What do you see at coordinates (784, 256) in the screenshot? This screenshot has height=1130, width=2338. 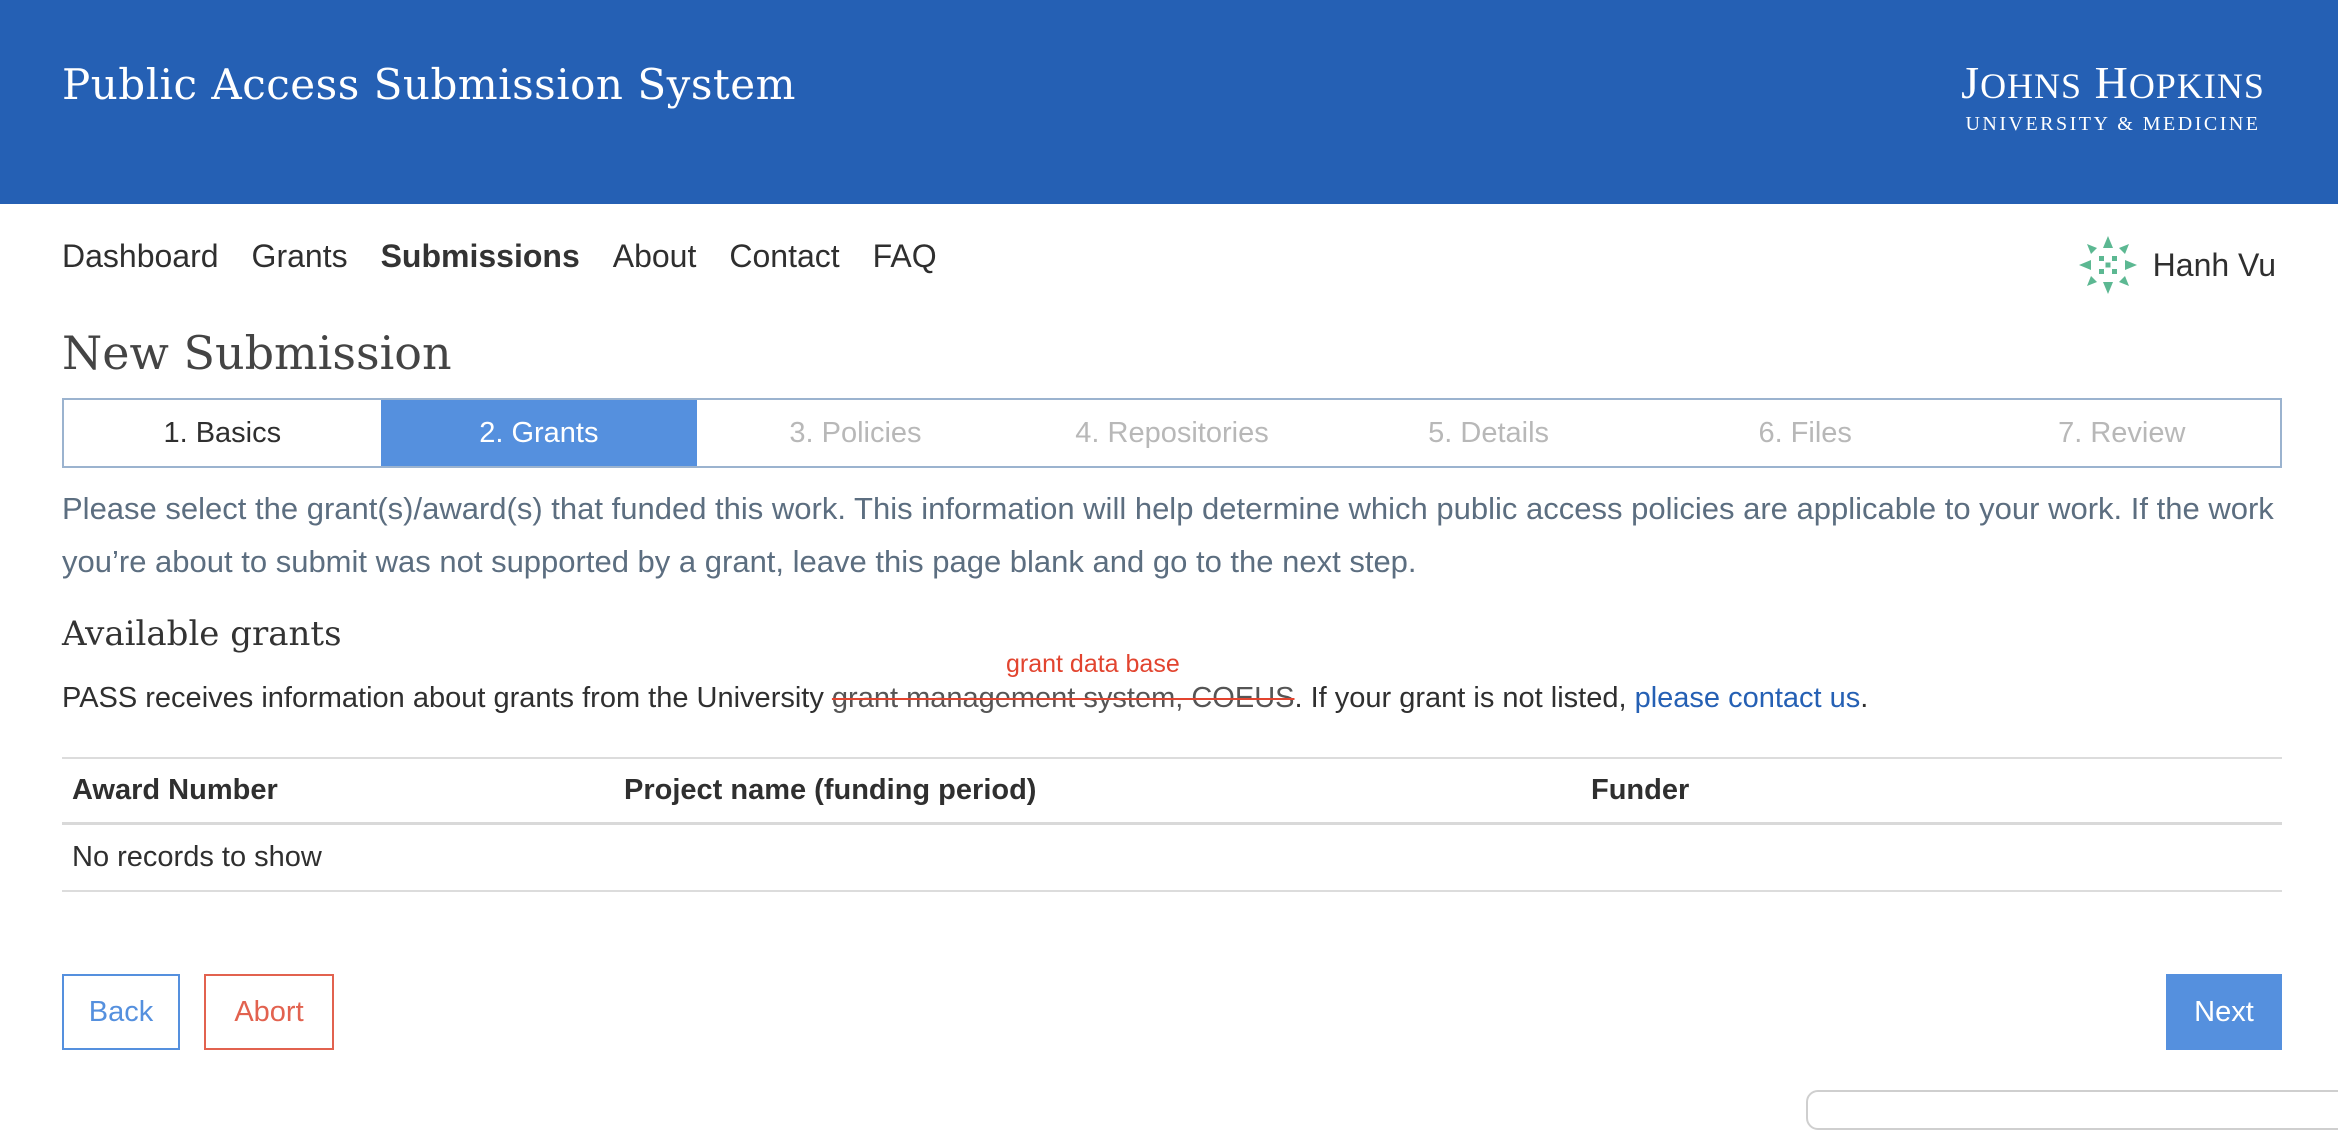 I see `nav-contact: Contact` at bounding box center [784, 256].